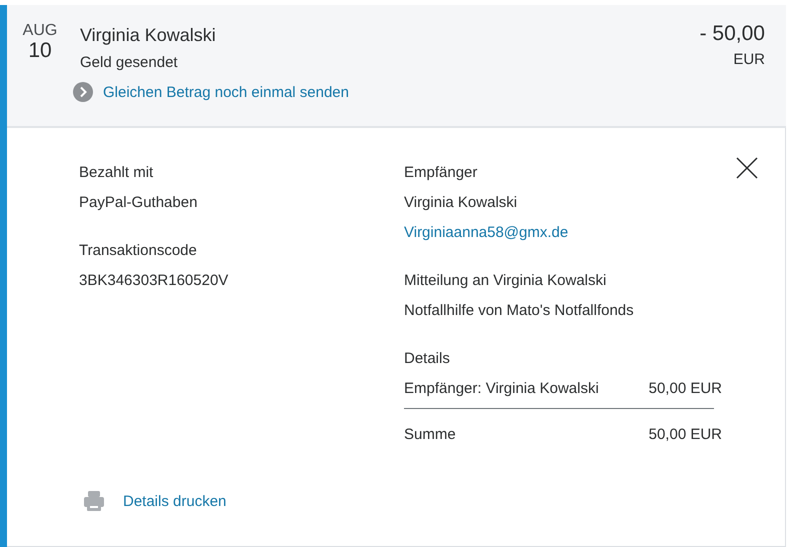 Image resolution: width=800 pixels, height=547 pixels. What do you see at coordinates (441, 173) in the screenshot?
I see `detail-label: Empfänger` at bounding box center [441, 173].